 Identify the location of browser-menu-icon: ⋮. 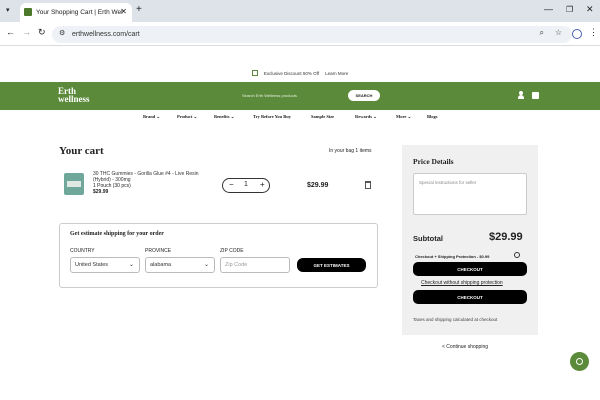
(593, 32).